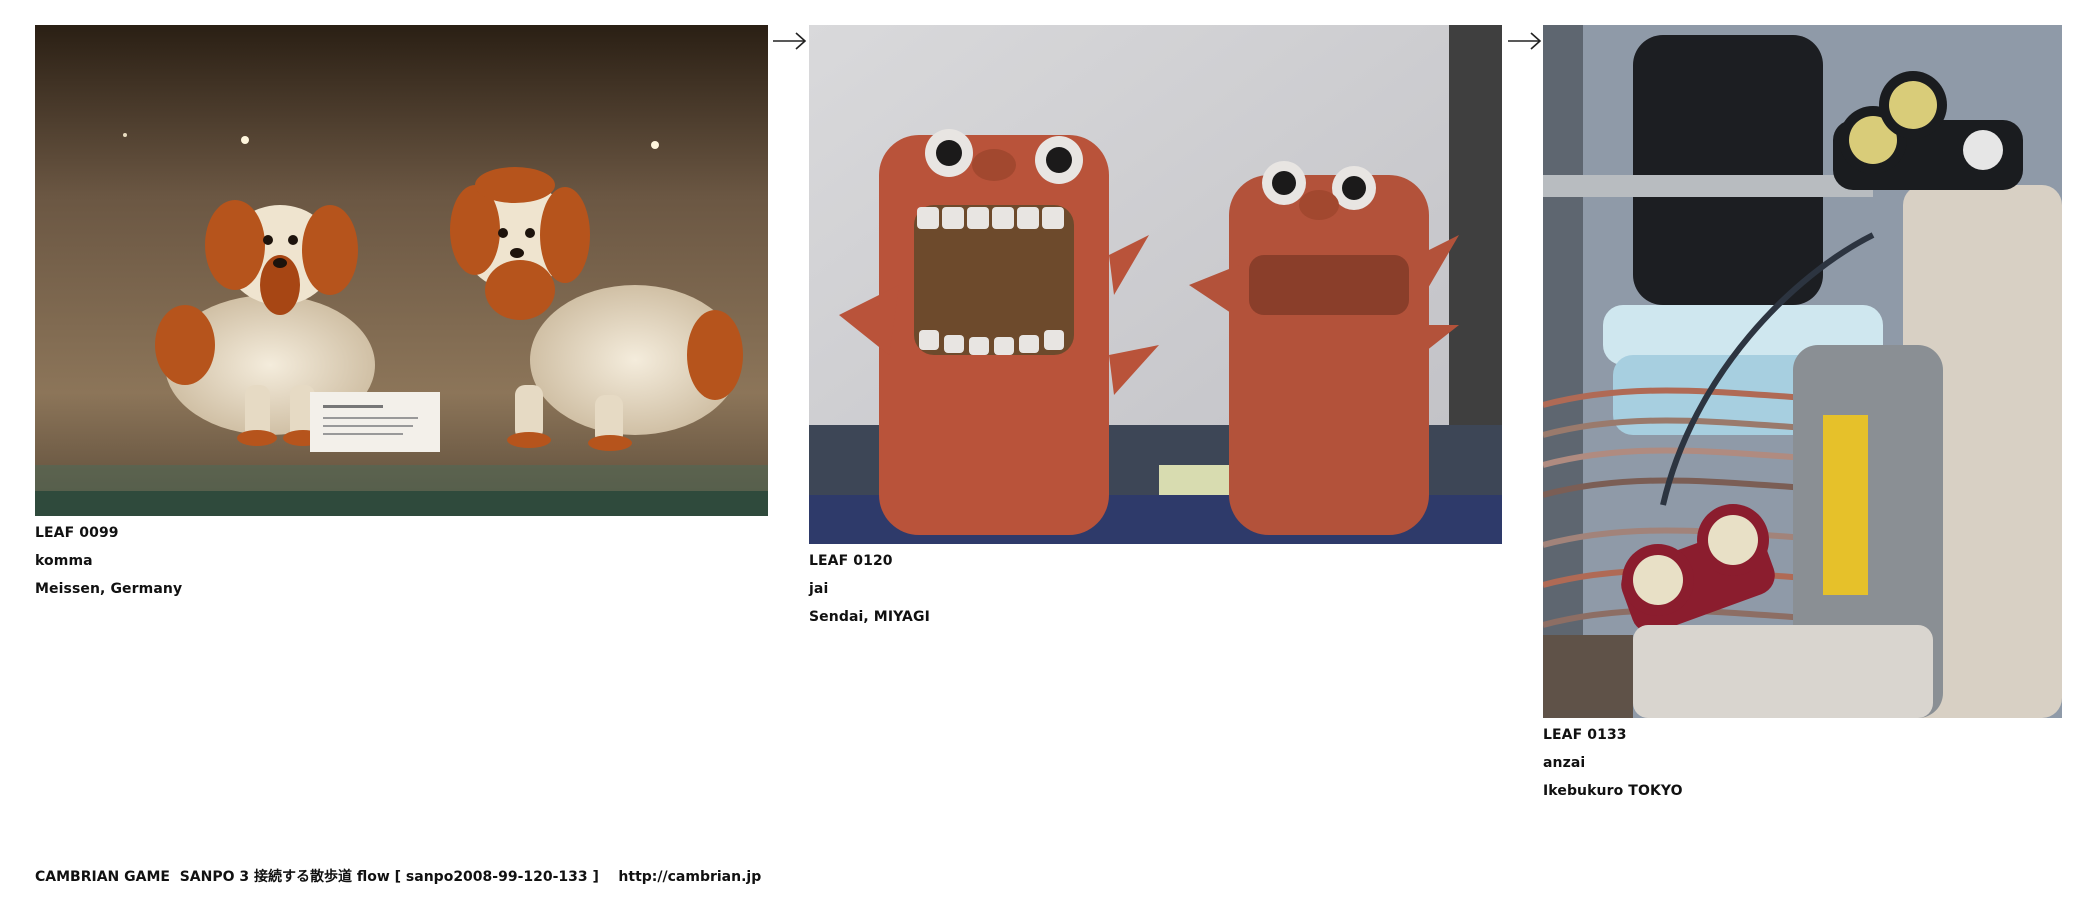 This screenshot has width=2097, height=900. I want to click on backpack, so click(1728, 170).